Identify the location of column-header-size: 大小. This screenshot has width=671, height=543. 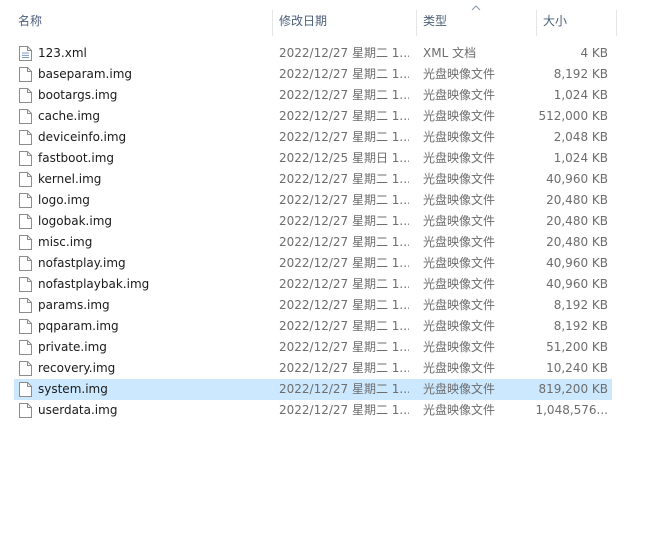
(576, 20).